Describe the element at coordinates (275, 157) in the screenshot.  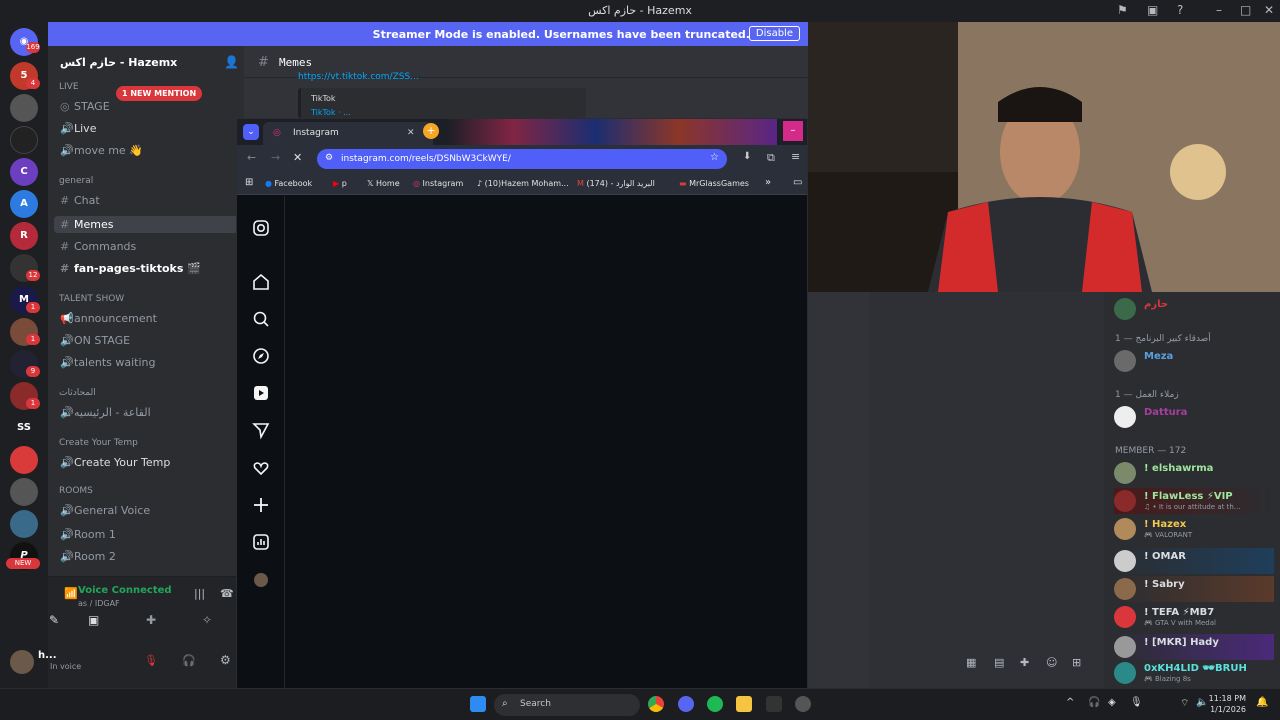
I see `forward-icon: →` at that location.